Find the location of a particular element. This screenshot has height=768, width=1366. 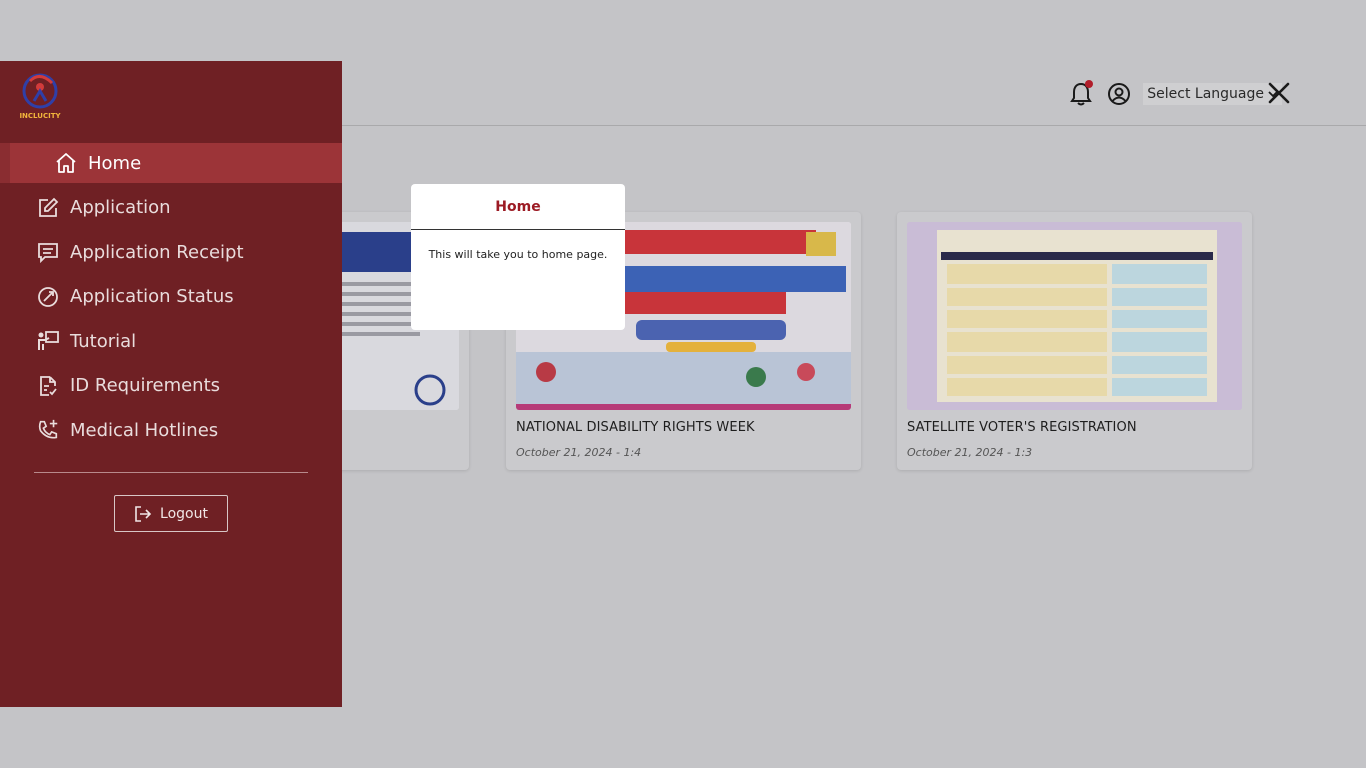

bell-icon is located at coordinates (1081, 94).